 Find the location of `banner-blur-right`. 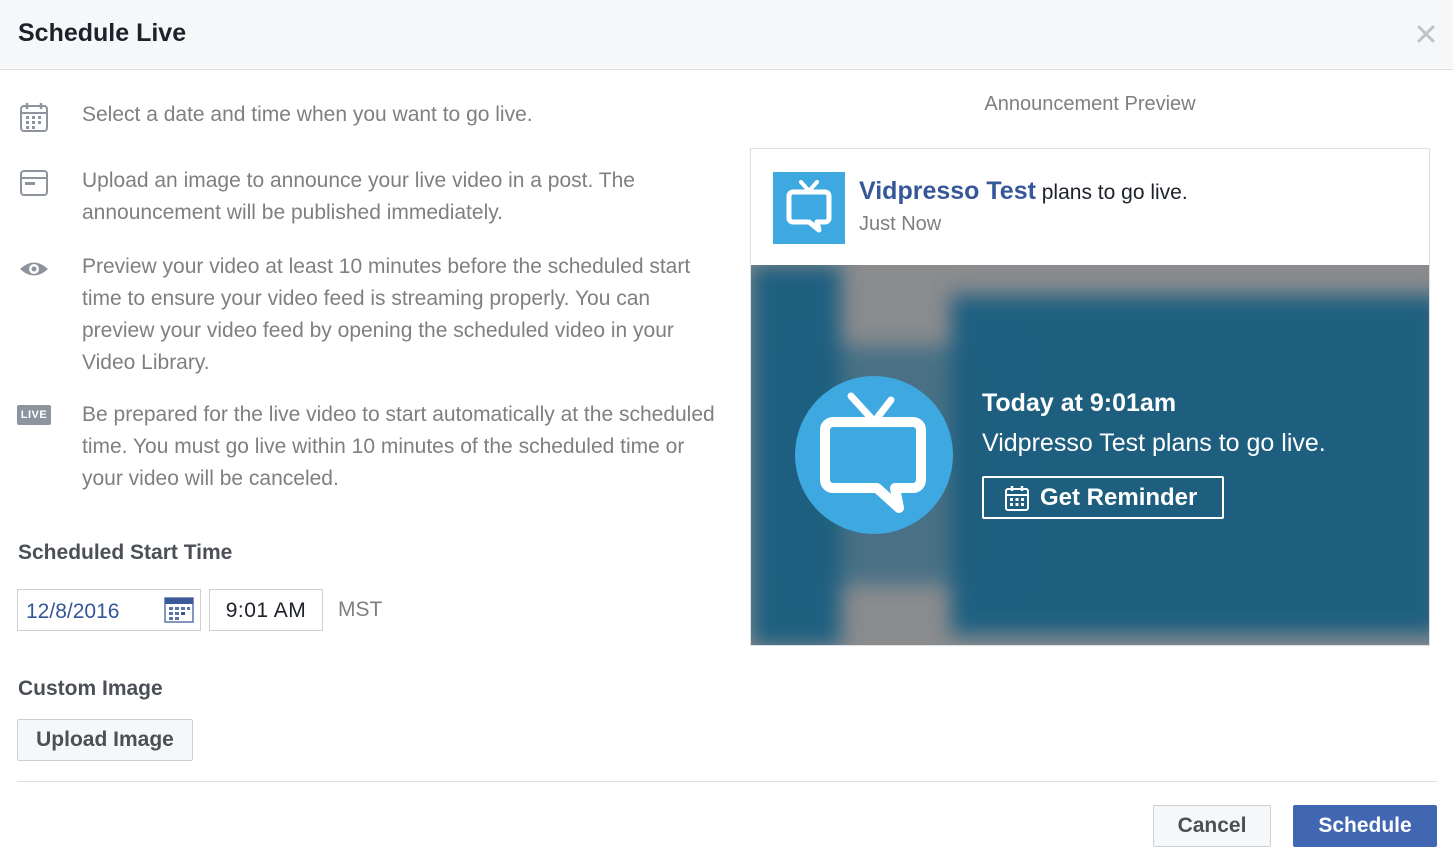

banner-blur-right is located at coordinates (1190, 465).